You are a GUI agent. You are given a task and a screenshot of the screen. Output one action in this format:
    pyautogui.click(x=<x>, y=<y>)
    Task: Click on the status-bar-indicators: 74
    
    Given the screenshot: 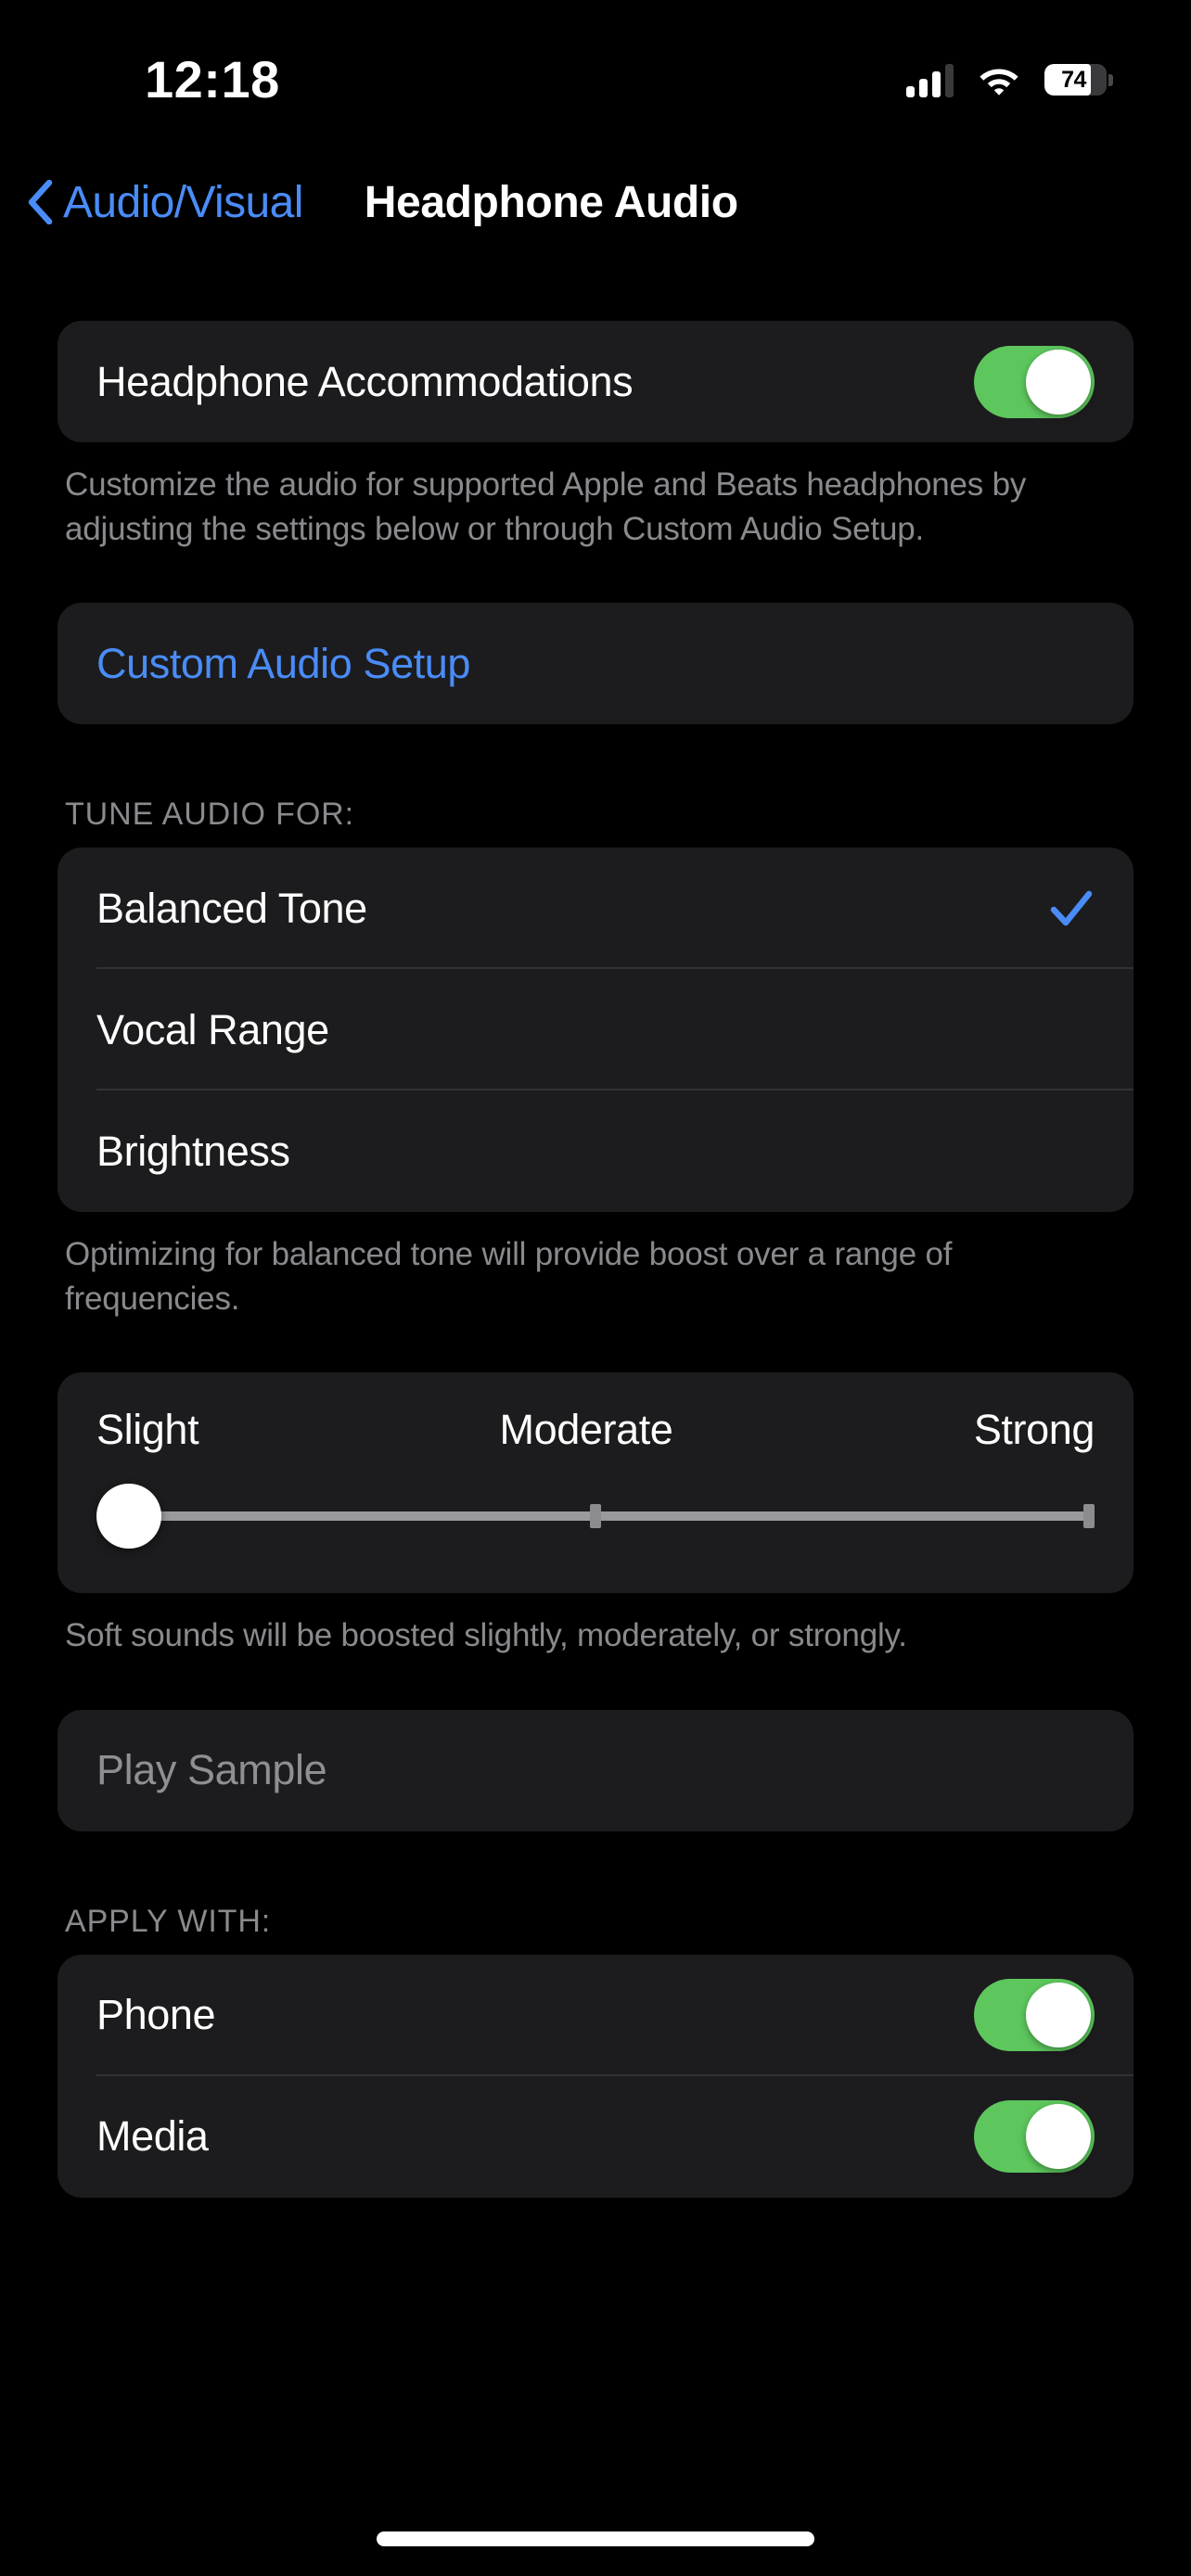 What is the action you would take?
    pyautogui.click(x=1010, y=79)
    